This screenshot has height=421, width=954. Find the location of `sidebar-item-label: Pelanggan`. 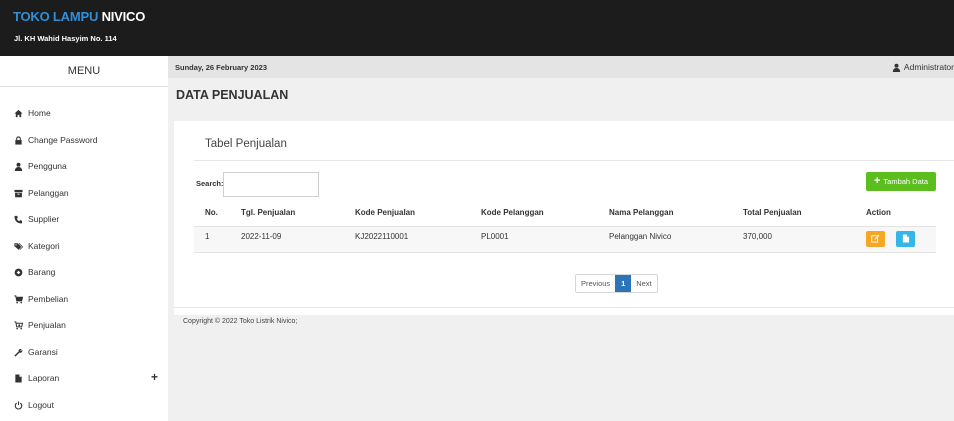

sidebar-item-label: Pelanggan is located at coordinates (48, 193).